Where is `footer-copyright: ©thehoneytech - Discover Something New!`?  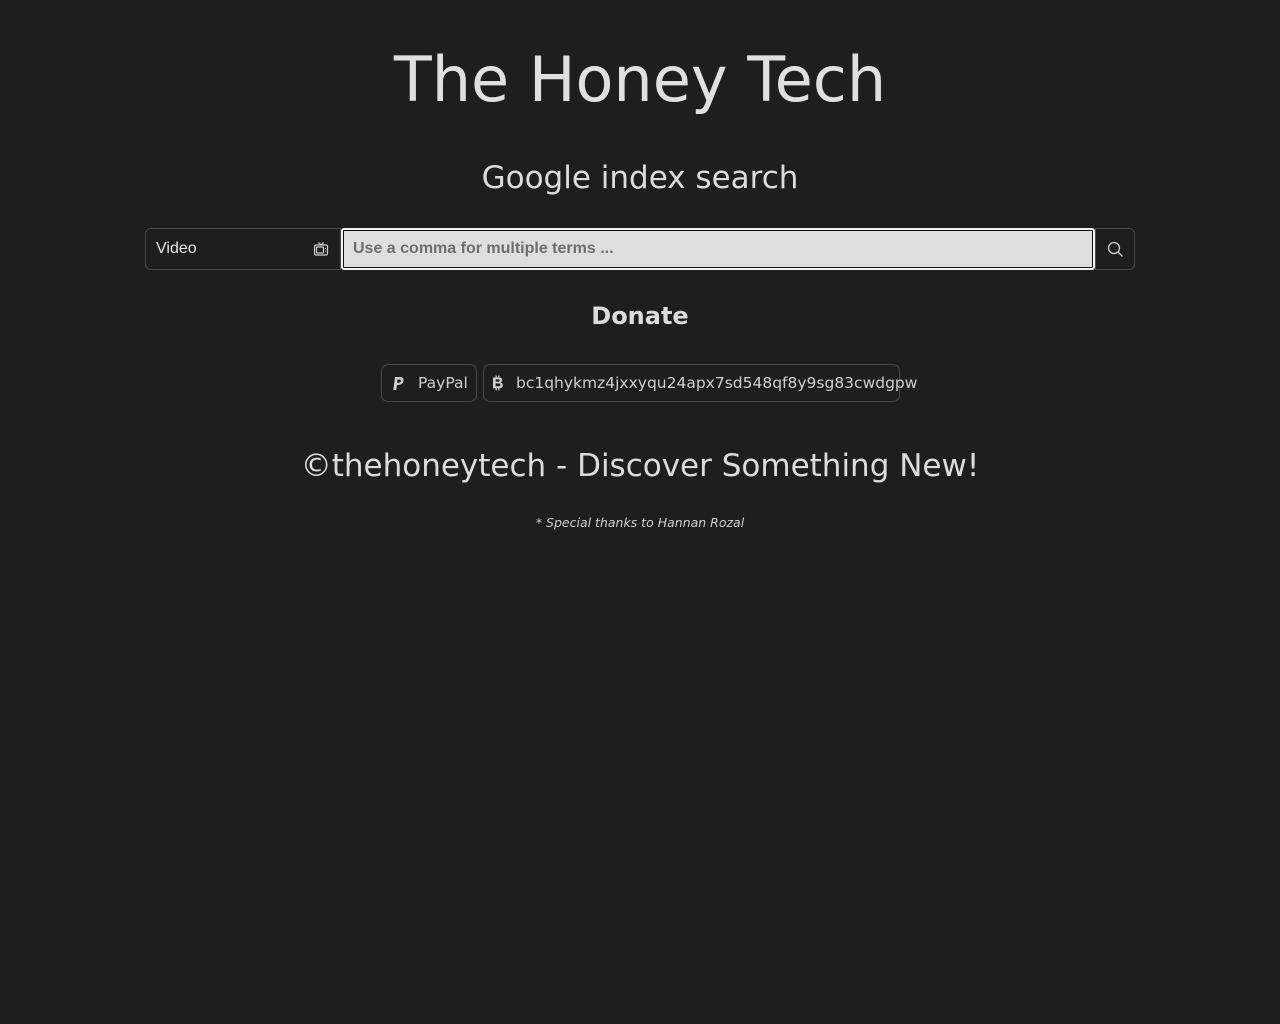 footer-copyright: ©thehoneytech - Discover Something New! is located at coordinates (640, 466).